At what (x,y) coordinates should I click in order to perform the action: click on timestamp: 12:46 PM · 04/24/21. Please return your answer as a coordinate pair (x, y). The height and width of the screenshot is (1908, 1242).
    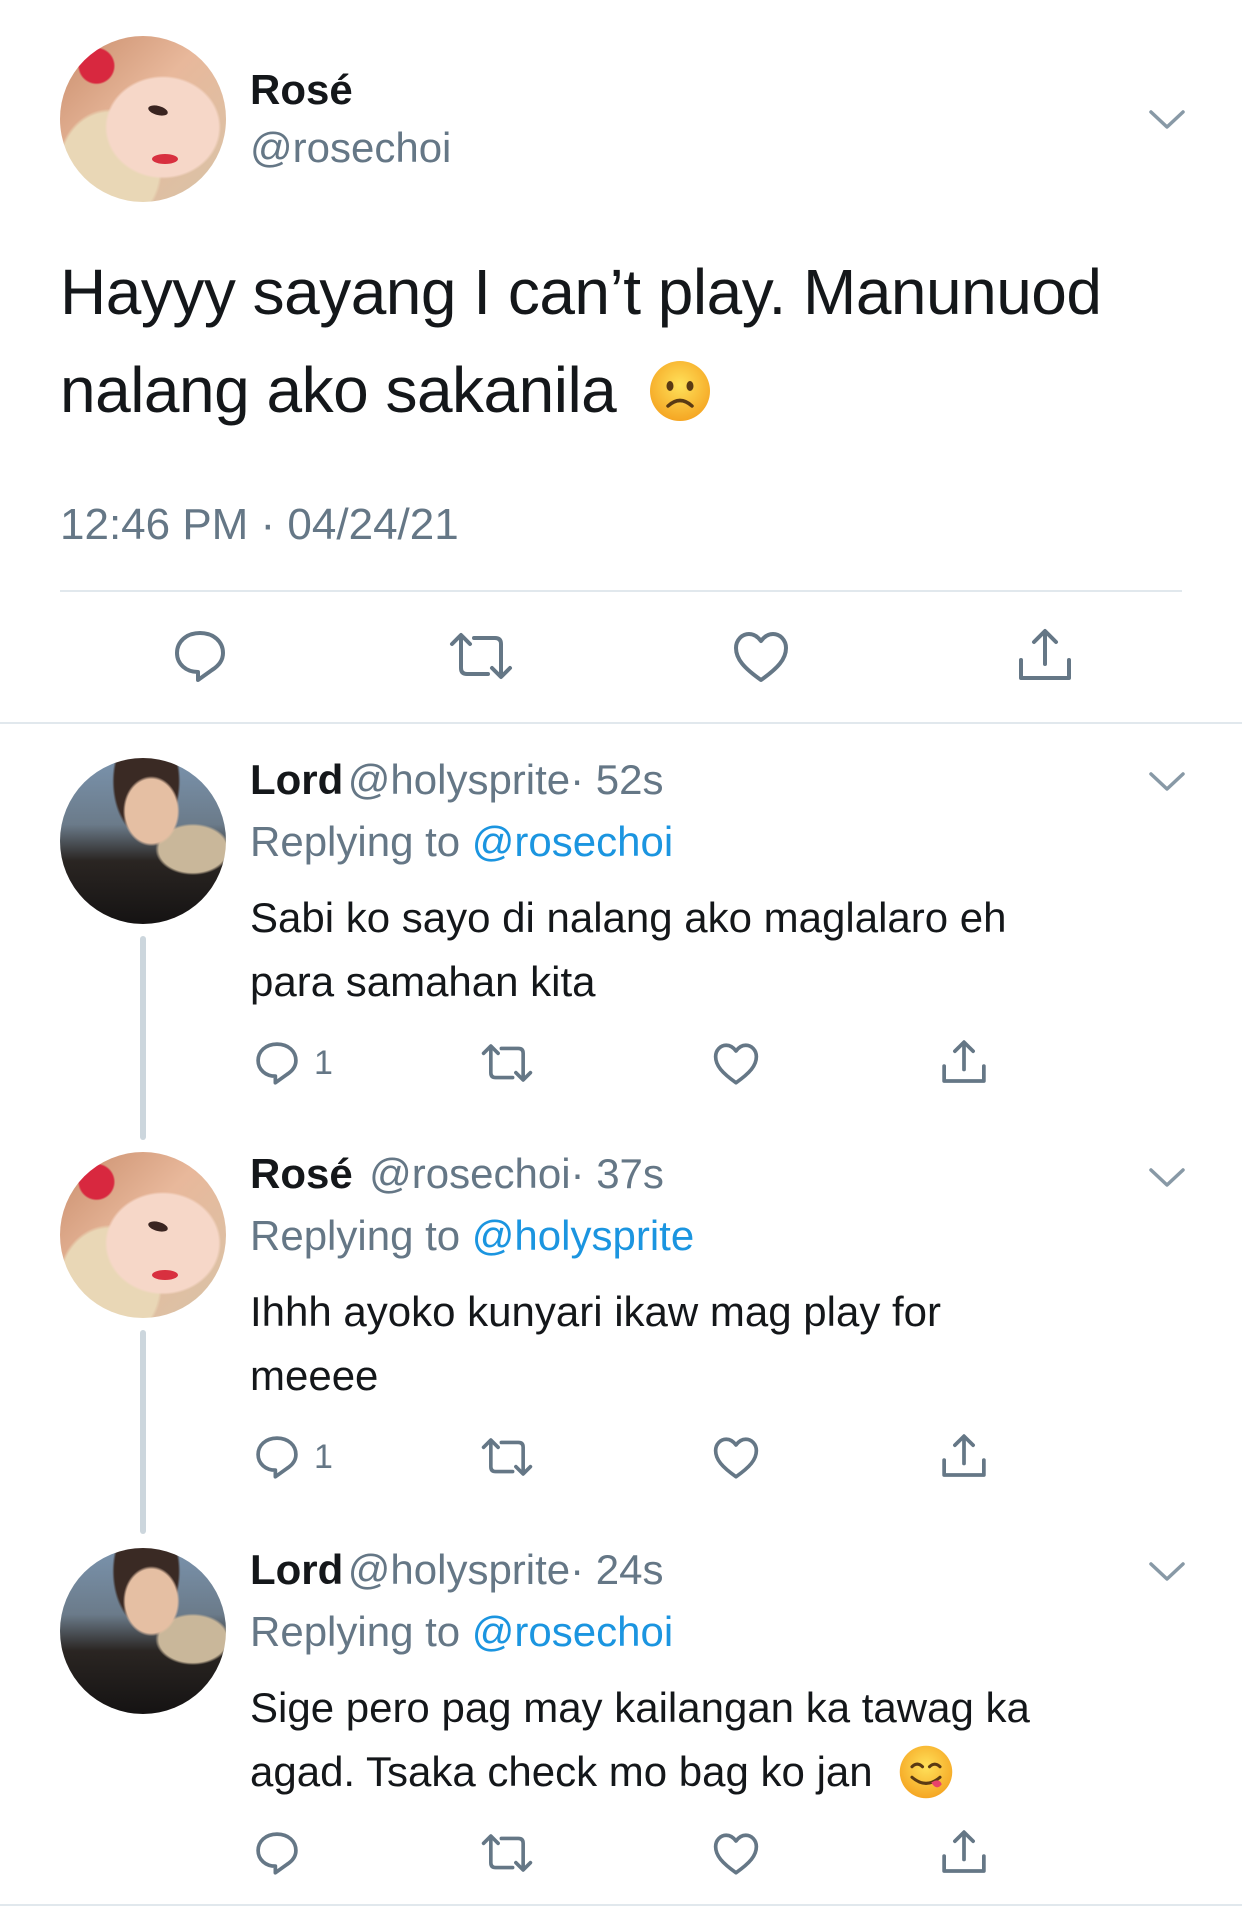
    Looking at the image, I should click on (259, 525).